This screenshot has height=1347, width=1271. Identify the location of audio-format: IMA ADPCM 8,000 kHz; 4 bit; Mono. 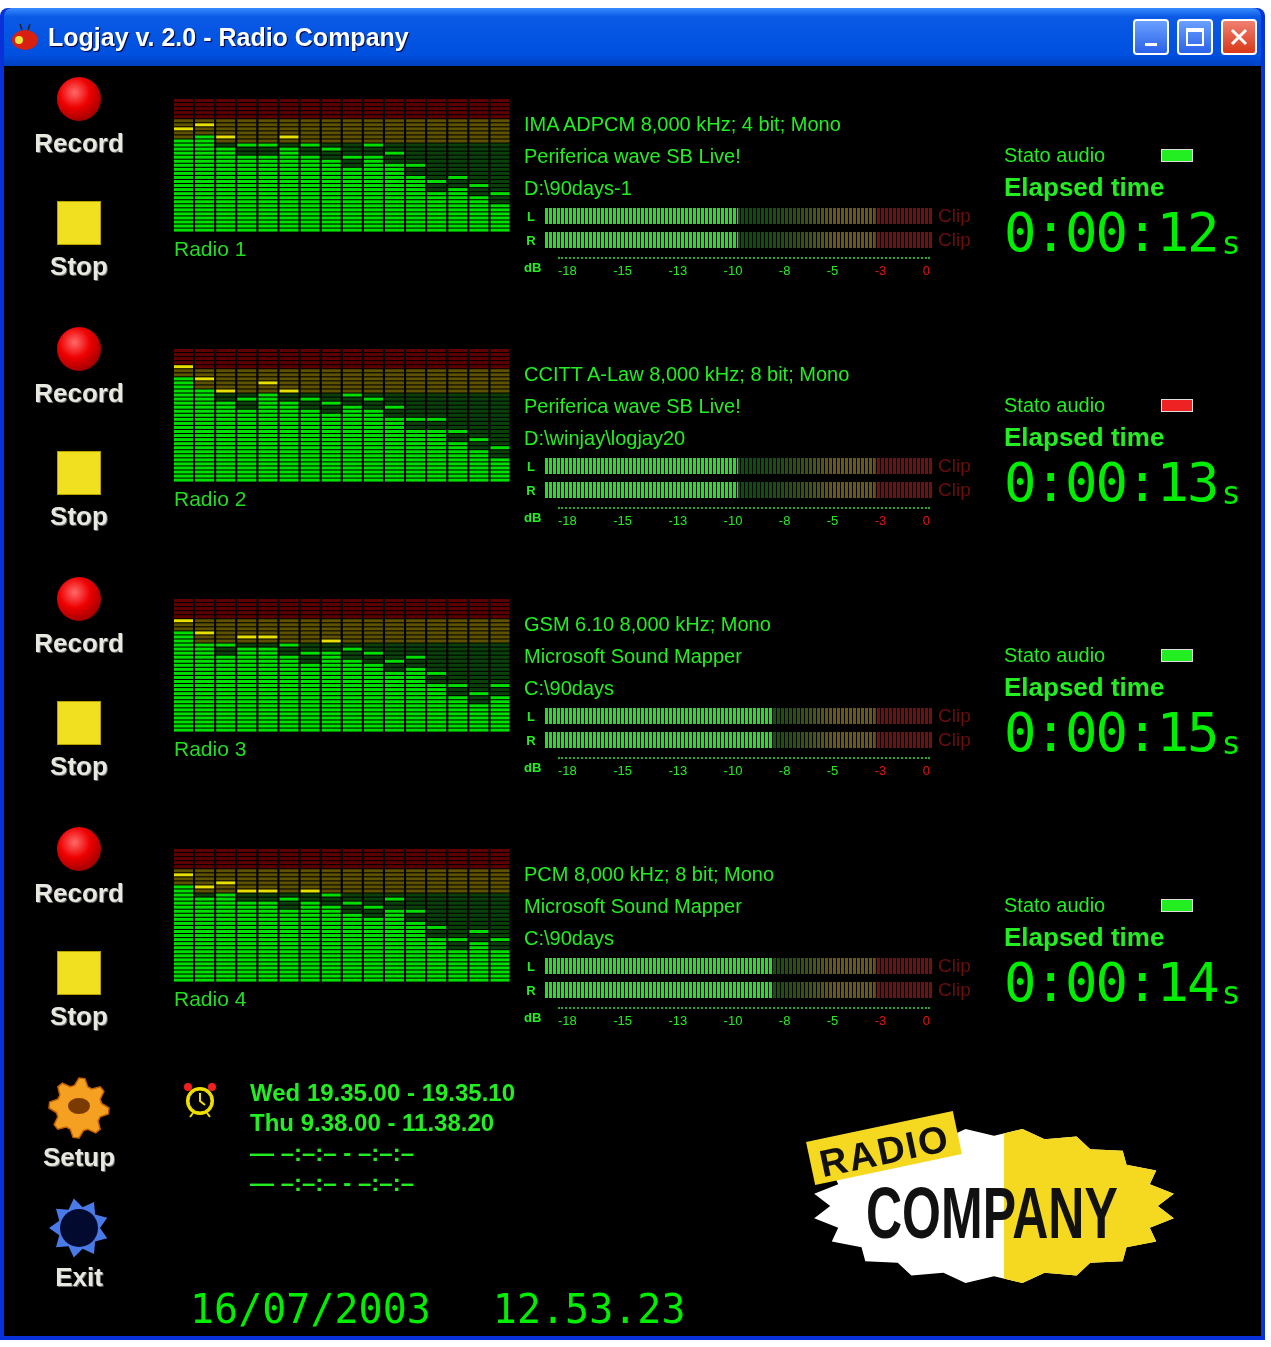
(683, 124).